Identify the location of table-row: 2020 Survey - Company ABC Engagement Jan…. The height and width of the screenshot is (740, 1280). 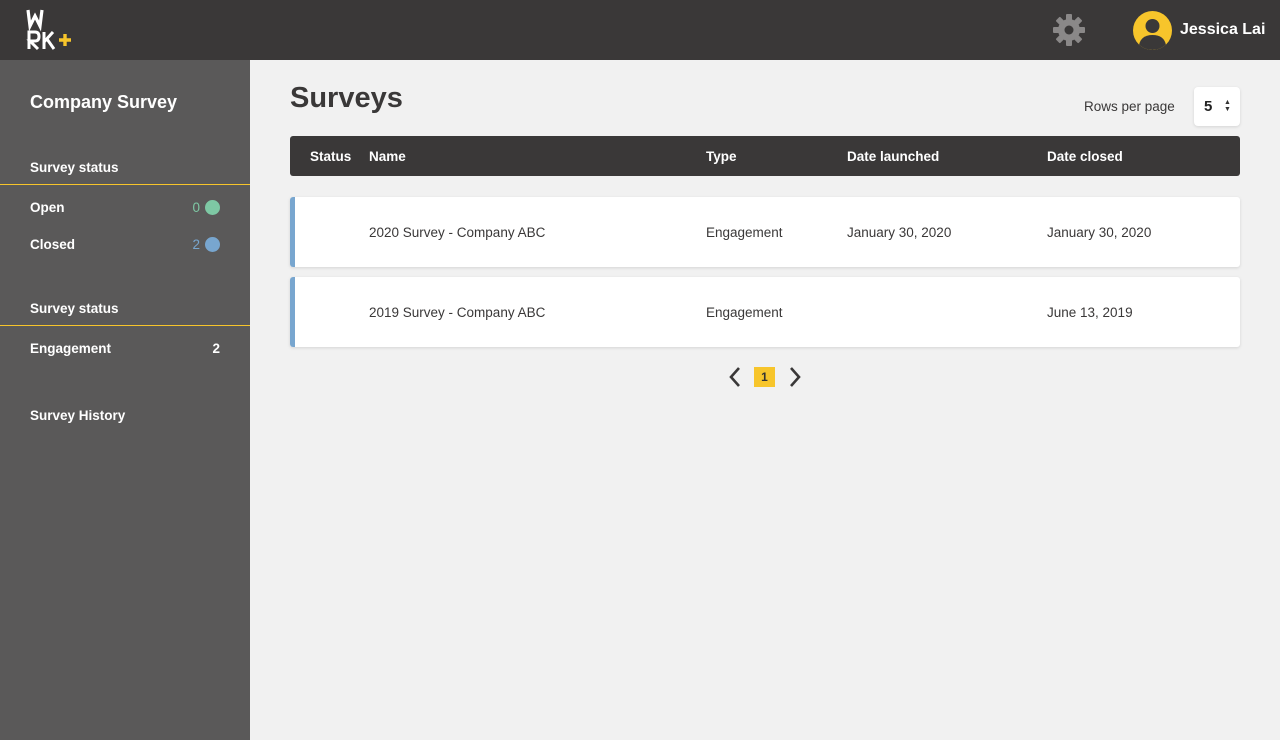
(765, 232).